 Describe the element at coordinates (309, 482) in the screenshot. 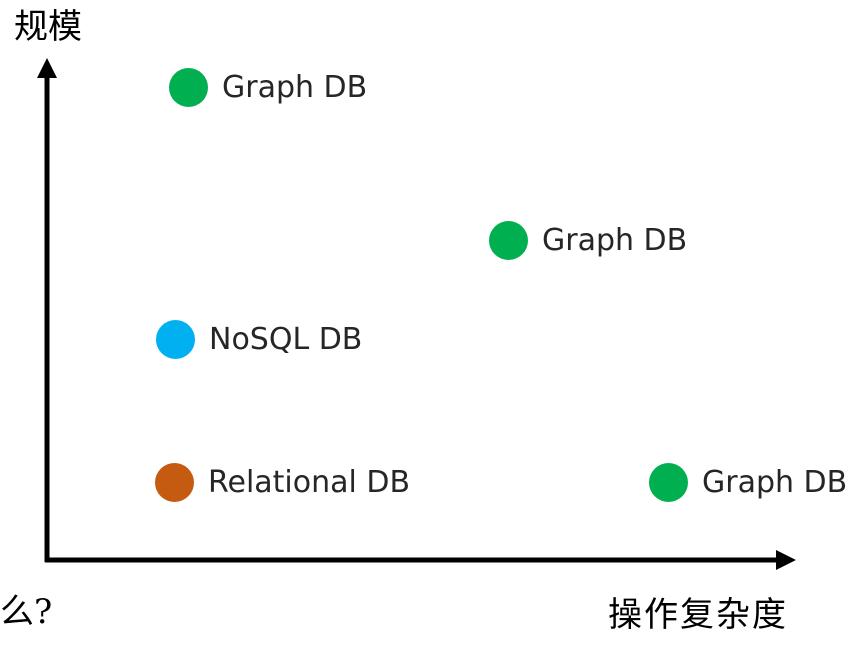

I see `point-label: Relational DB` at that location.